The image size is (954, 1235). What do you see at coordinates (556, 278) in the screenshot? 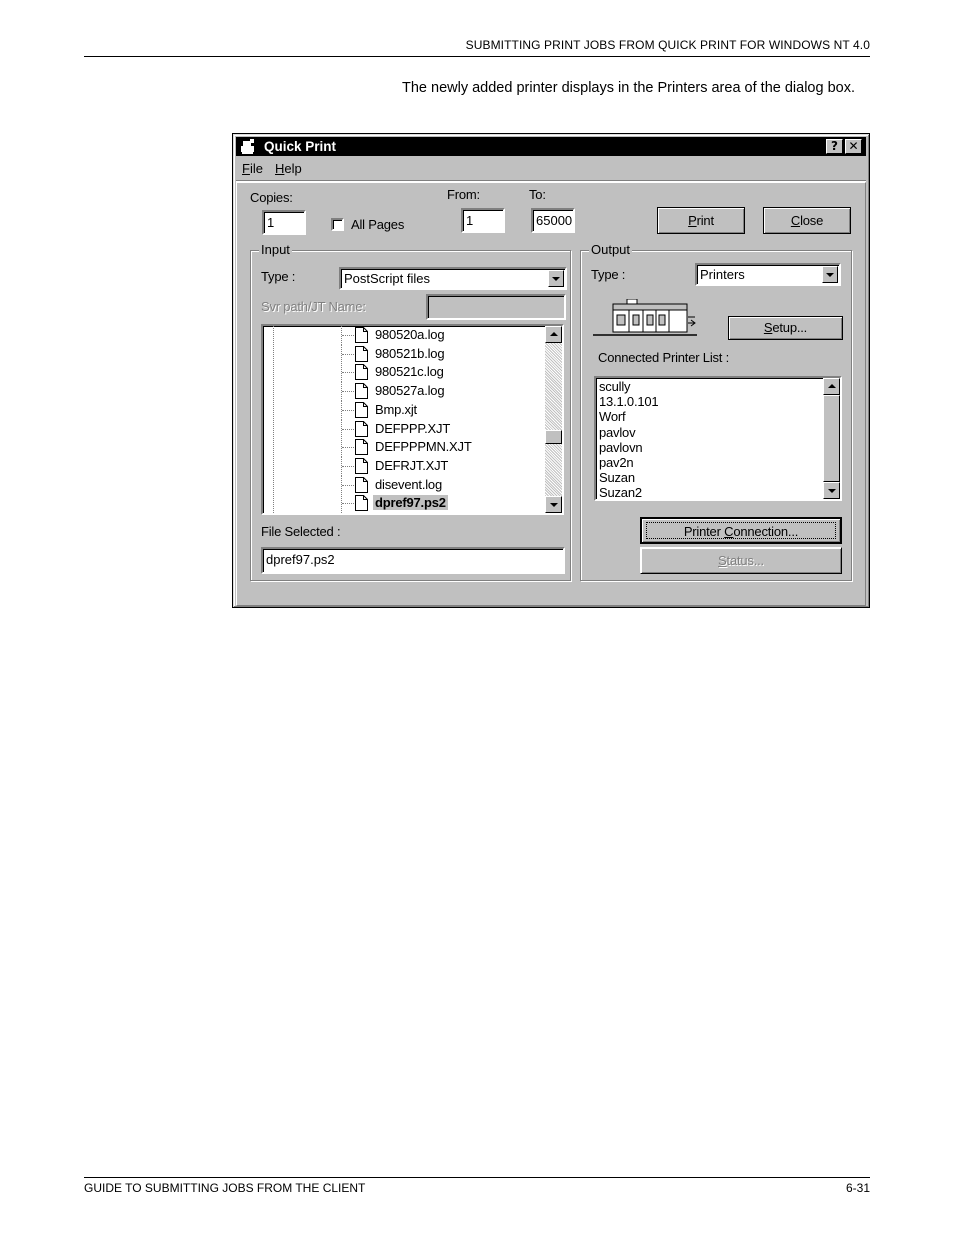
I see `input-type-dropdown-arrow` at bounding box center [556, 278].